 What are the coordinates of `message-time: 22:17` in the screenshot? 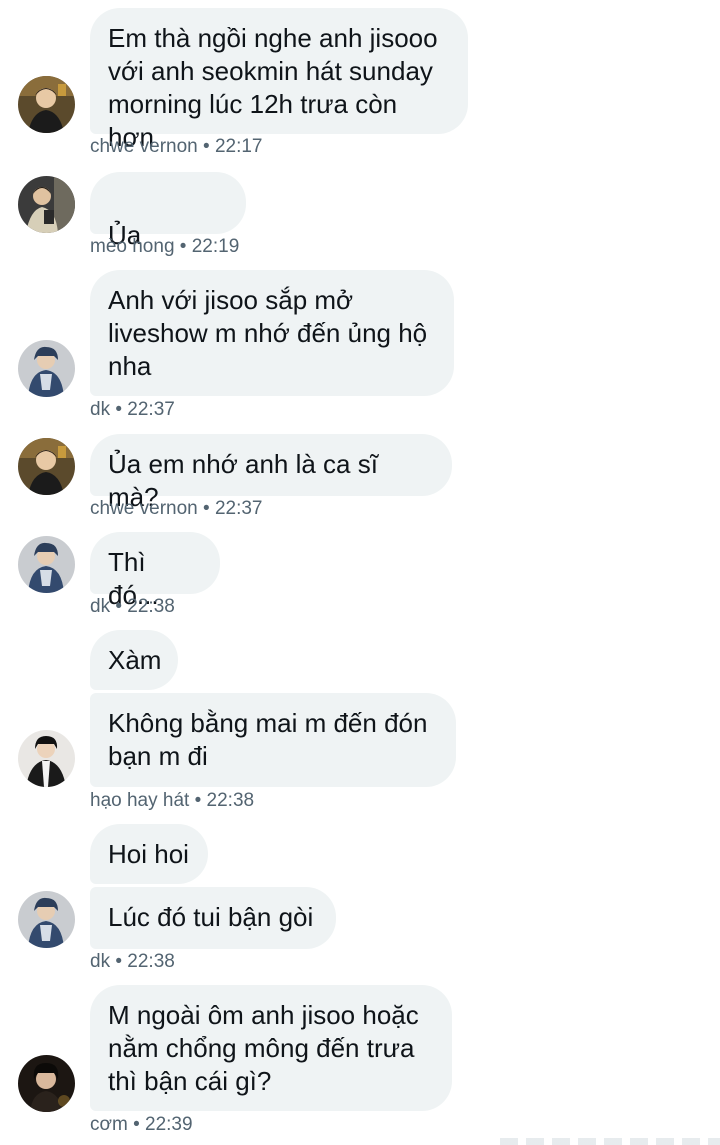 It's located at (238, 146).